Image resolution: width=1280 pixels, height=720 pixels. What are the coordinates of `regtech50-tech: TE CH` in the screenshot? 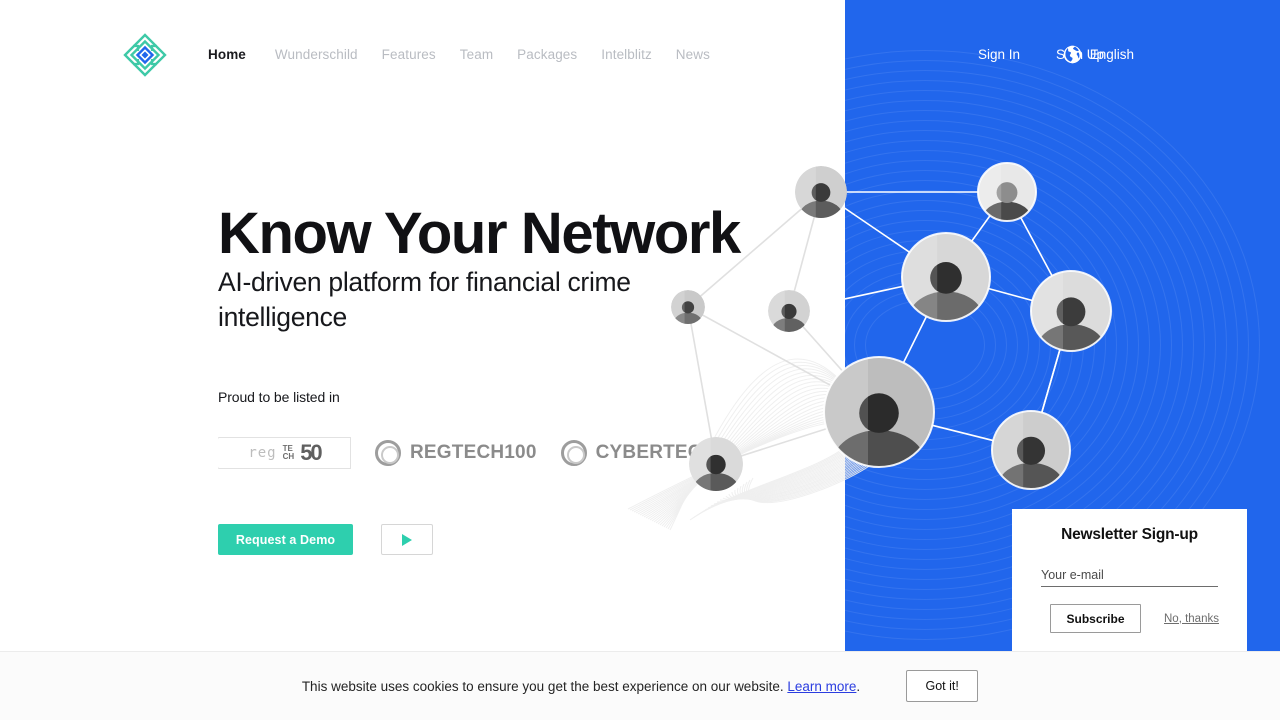 It's located at (288, 452).